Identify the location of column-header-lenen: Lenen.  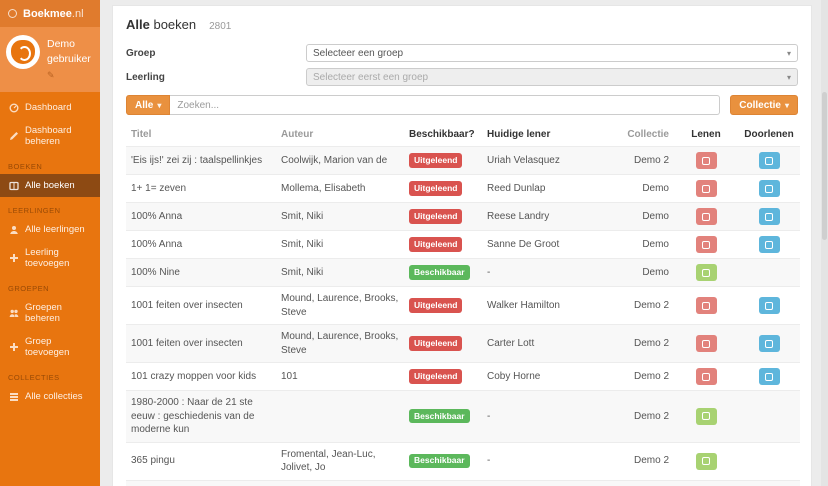
(706, 134).